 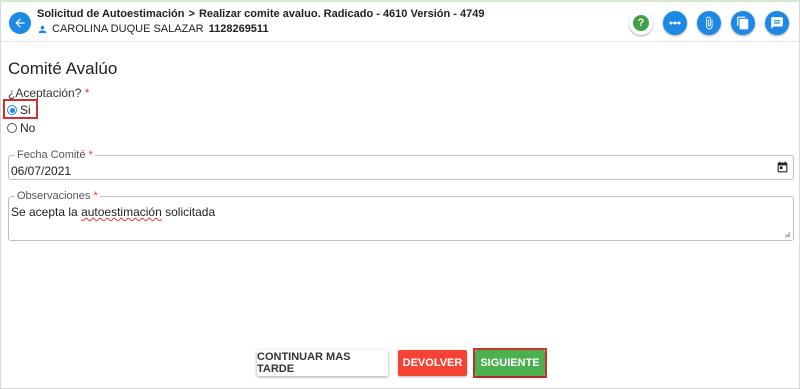 I want to click on copy-button, so click(x=743, y=23).